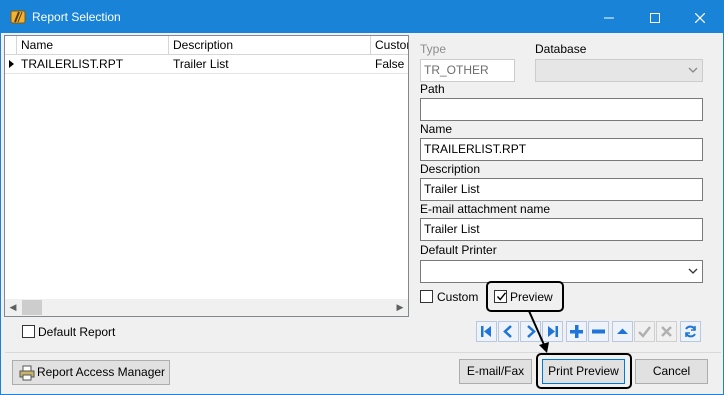 The width and height of the screenshot is (724, 395). Describe the element at coordinates (362, 17) in the screenshot. I see `title-bar: Report Selection` at that location.